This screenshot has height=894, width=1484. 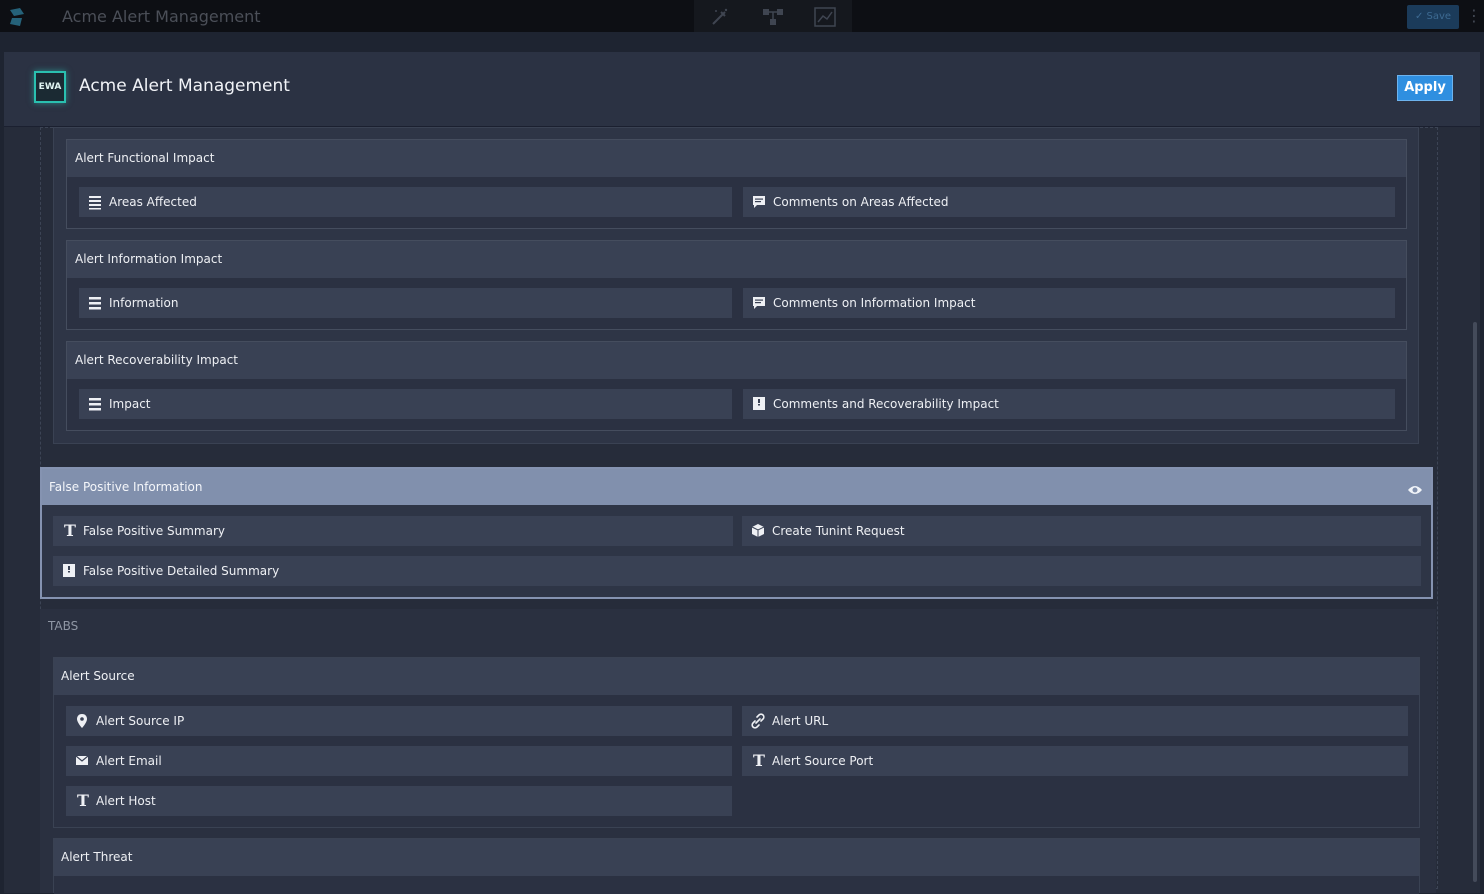 I want to click on field-information: Information, so click(x=405, y=303).